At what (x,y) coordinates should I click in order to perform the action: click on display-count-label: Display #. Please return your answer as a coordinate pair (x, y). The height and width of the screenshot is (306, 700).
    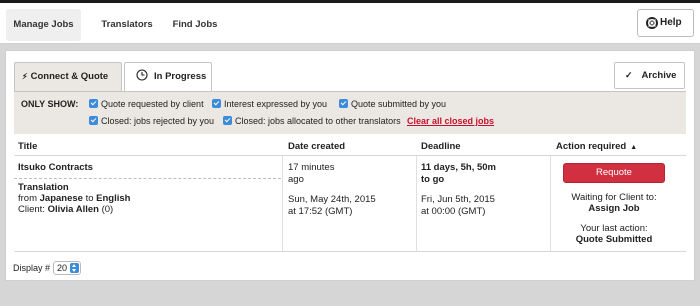
    Looking at the image, I should click on (32, 268).